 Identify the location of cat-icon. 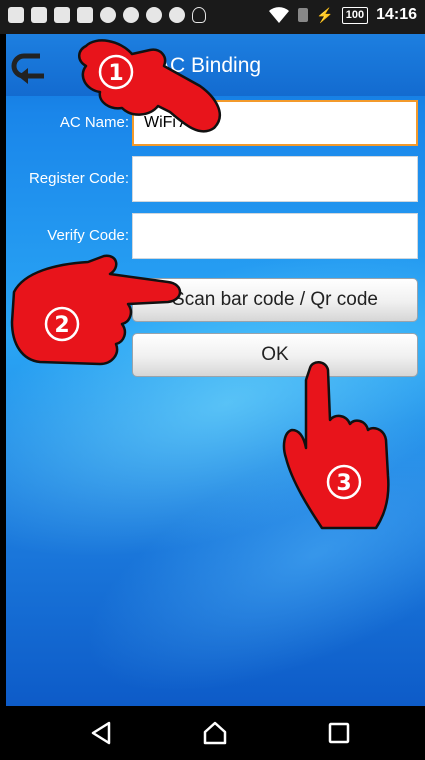
(108, 15).